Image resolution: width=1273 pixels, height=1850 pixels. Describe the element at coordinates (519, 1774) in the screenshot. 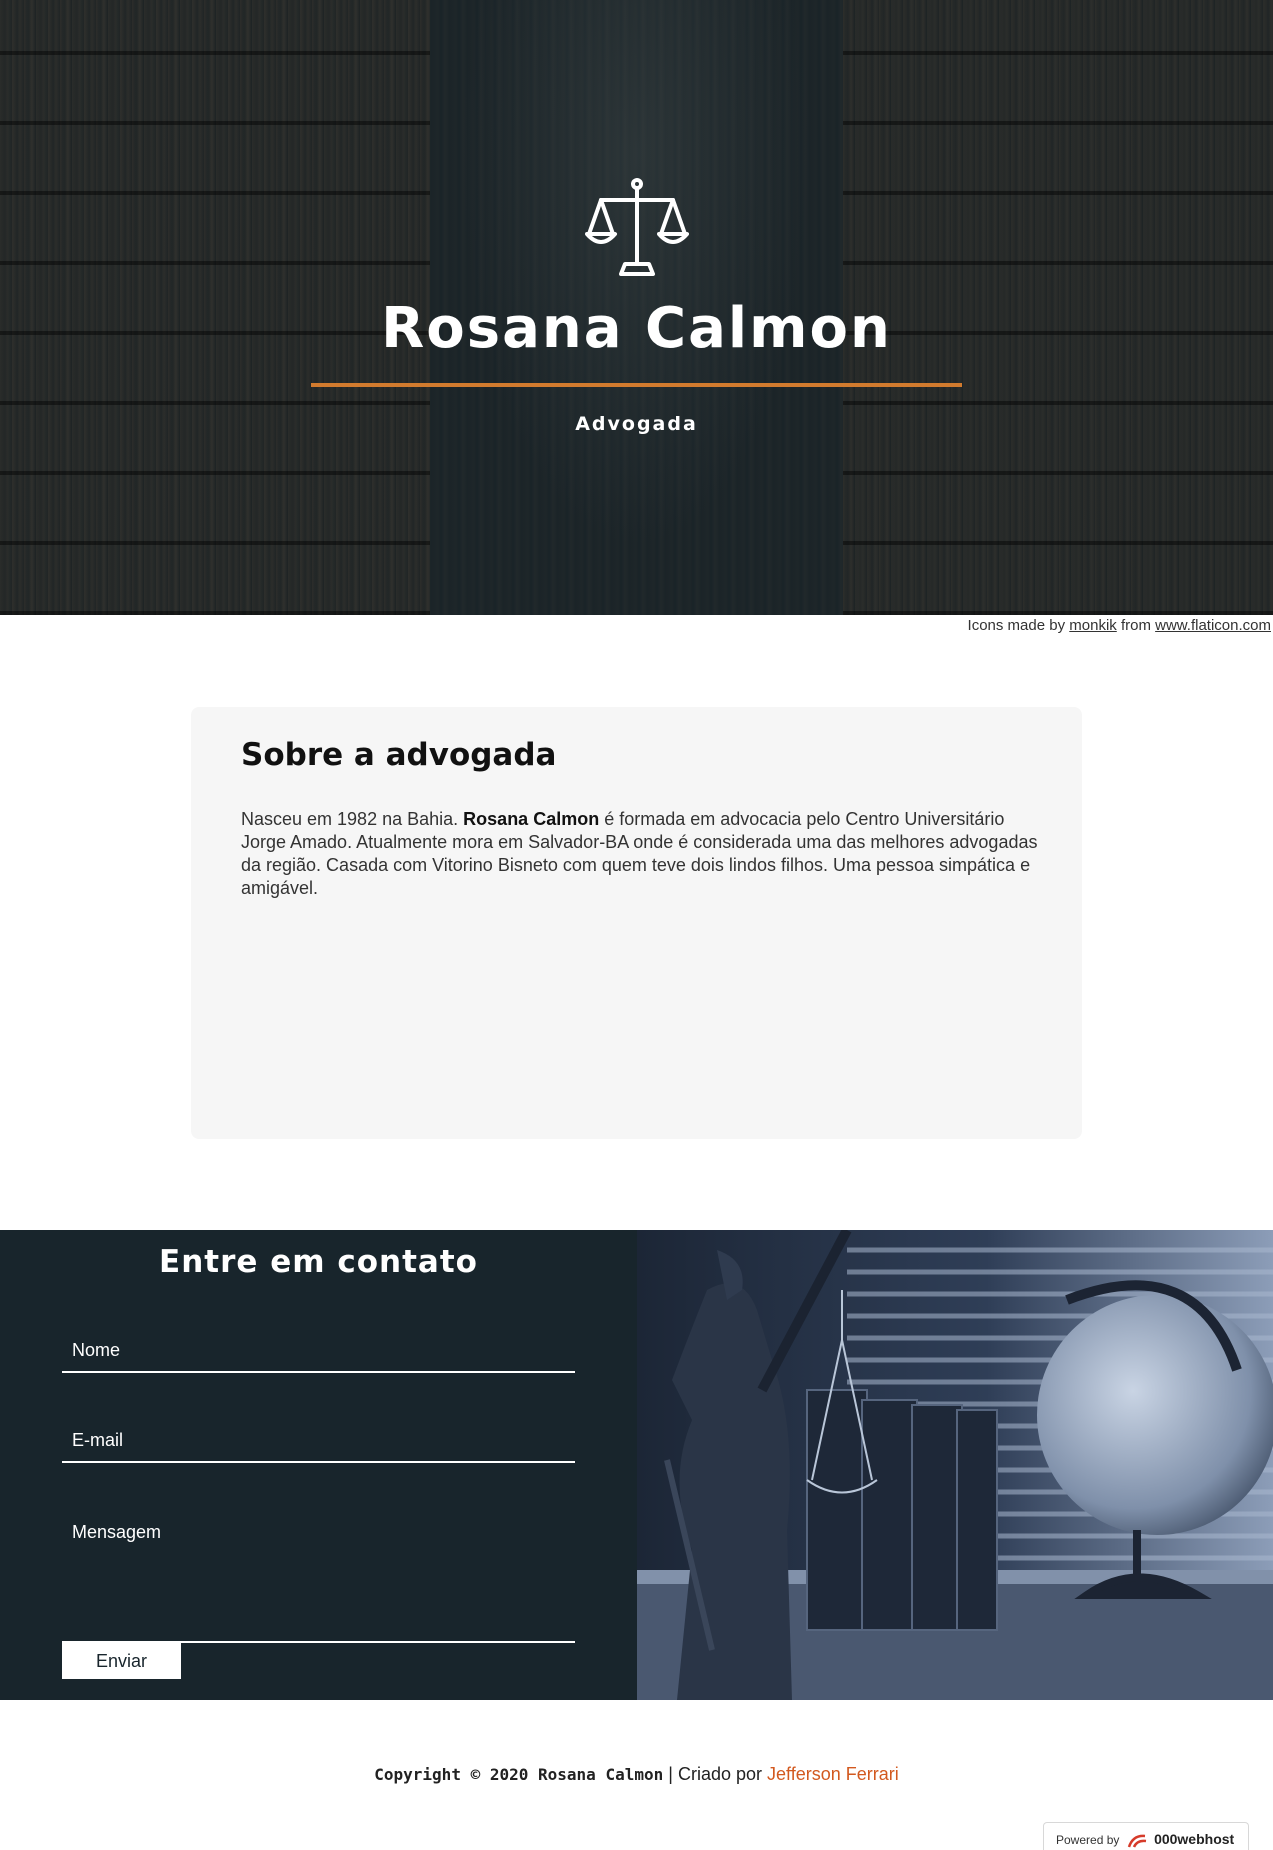

I see `footer-copyright: Copyright © 2020 Rosana Calmon` at that location.